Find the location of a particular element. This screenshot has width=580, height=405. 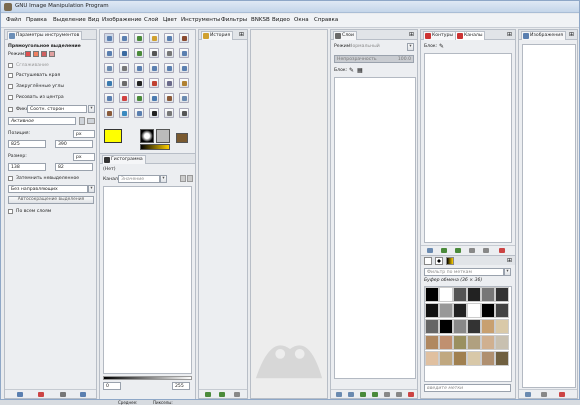

menu-view: Вид is located at coordinates (93, 20).